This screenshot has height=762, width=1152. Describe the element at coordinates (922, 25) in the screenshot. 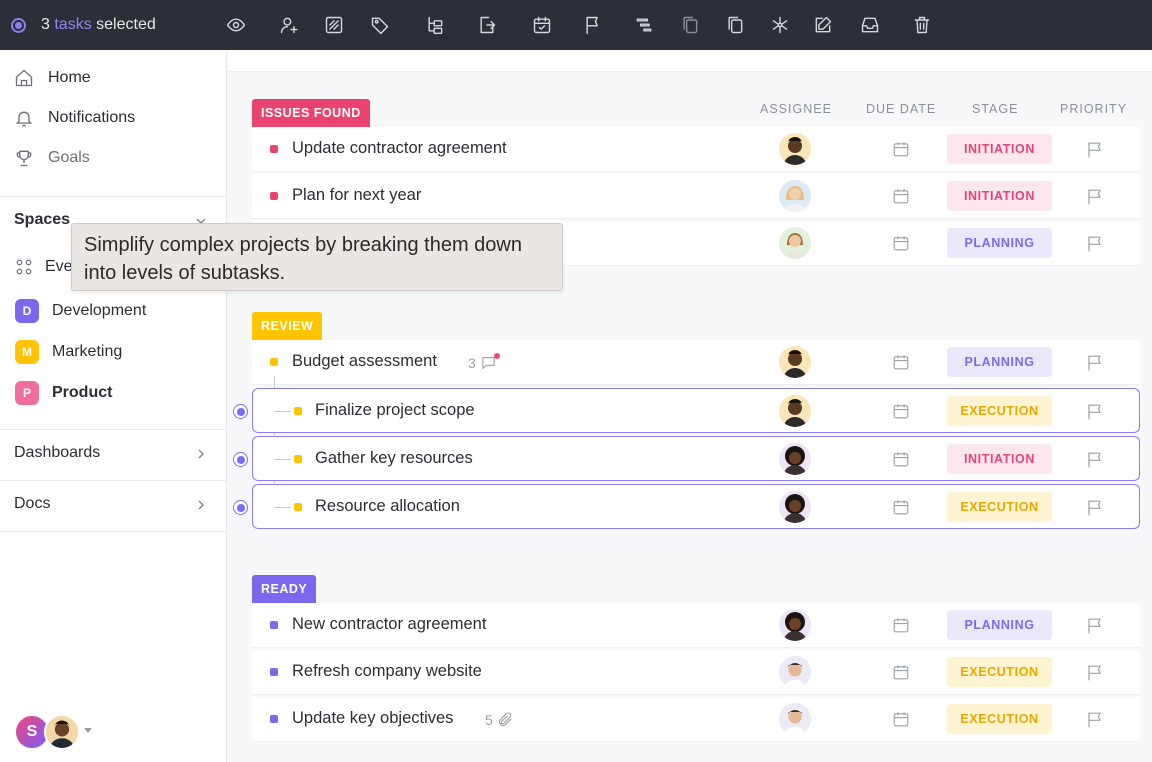

I see `trash-icon` at that location.